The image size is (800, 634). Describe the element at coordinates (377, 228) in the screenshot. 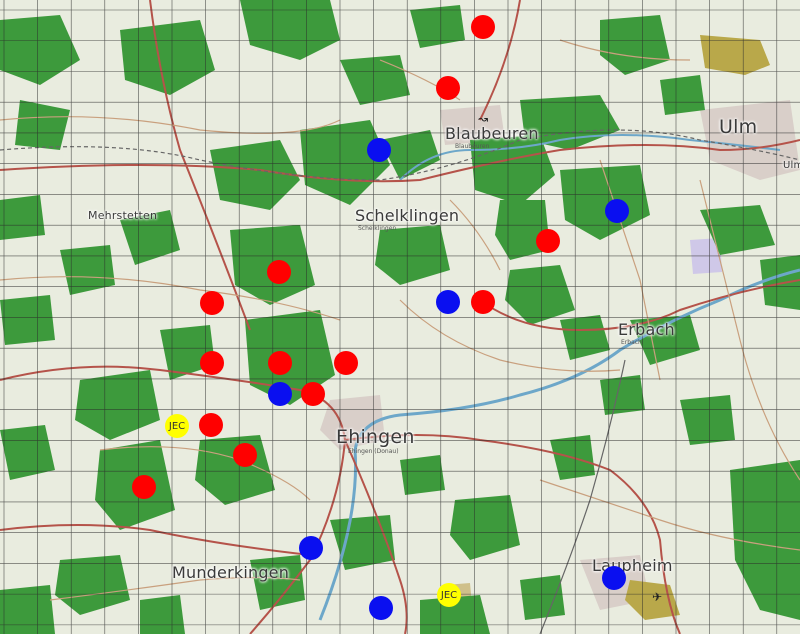

I see `town-sublabel-schelklingen: Schelklingen` at that location.